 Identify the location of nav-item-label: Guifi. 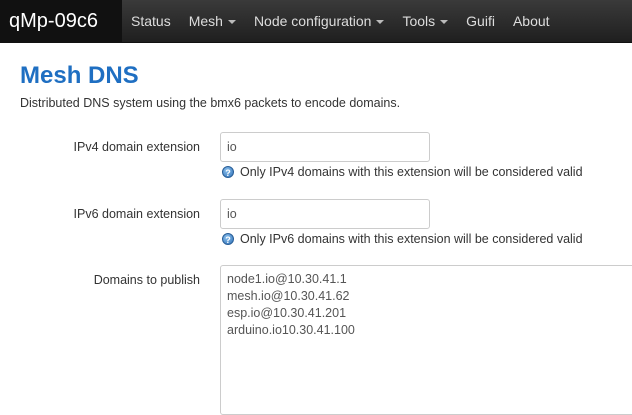
(480, 21).